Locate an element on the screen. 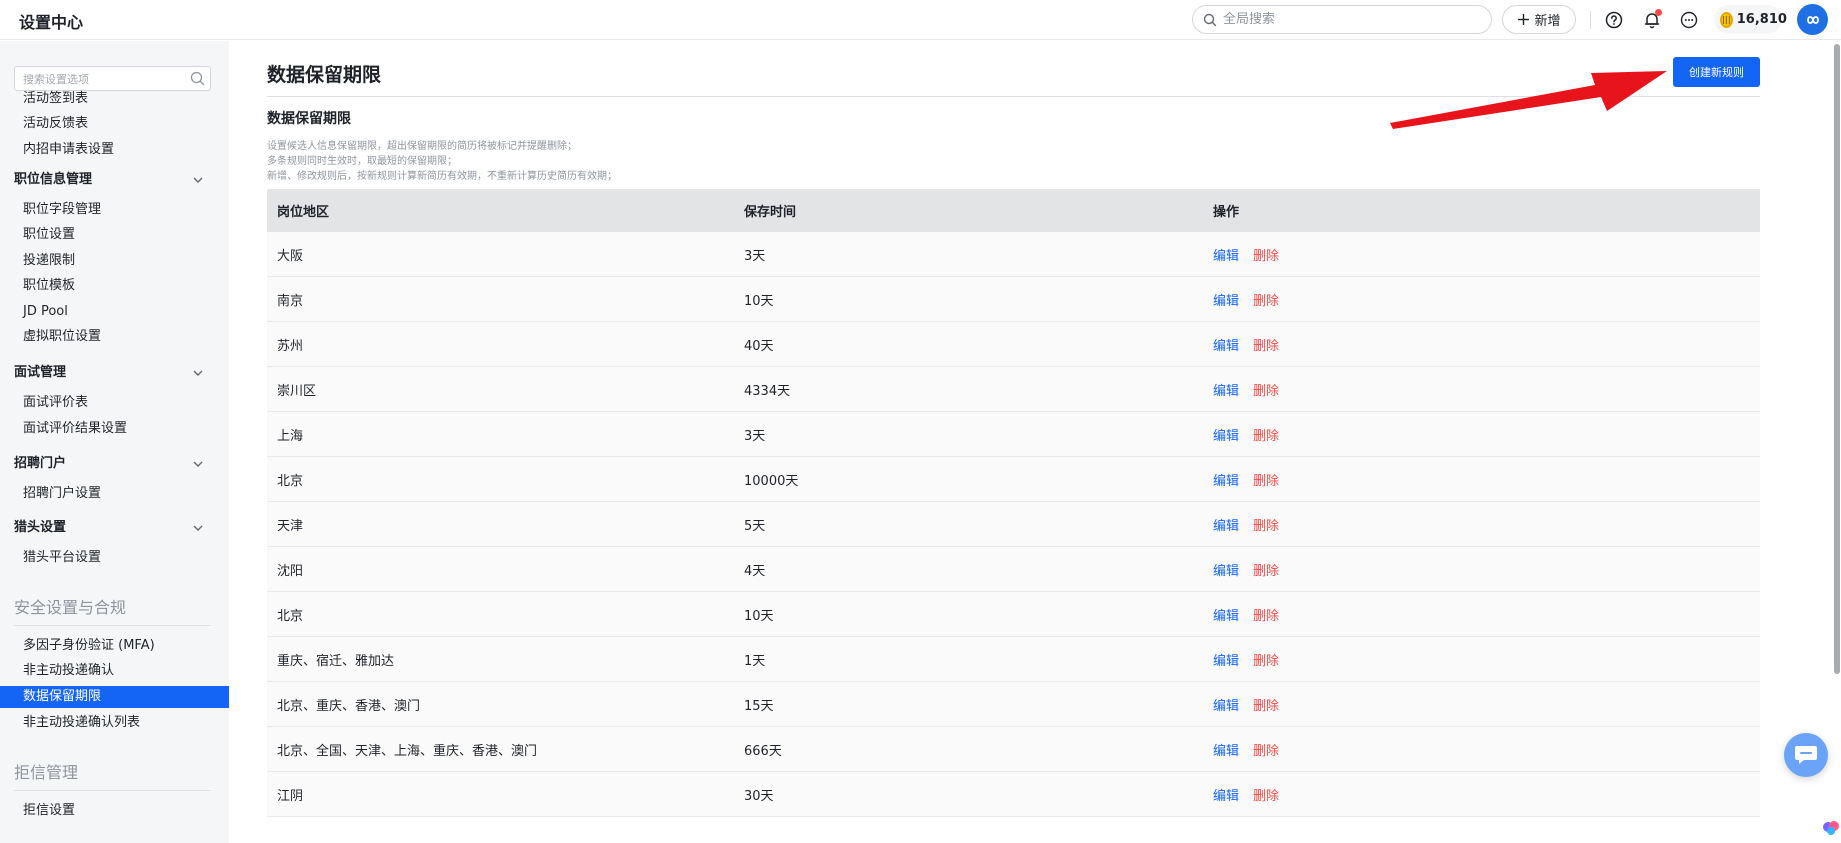 The width and height of the screenshot is (1841, 843). sidebar-item-passive-apply-confirm: 非主动投递确认 is located at coordinates (68, 671).